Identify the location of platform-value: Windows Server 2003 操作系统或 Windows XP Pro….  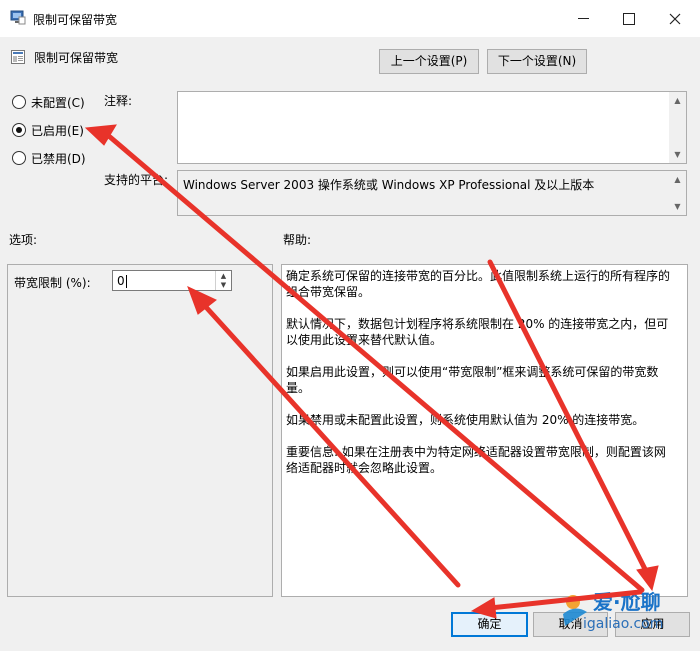
(389, 185).